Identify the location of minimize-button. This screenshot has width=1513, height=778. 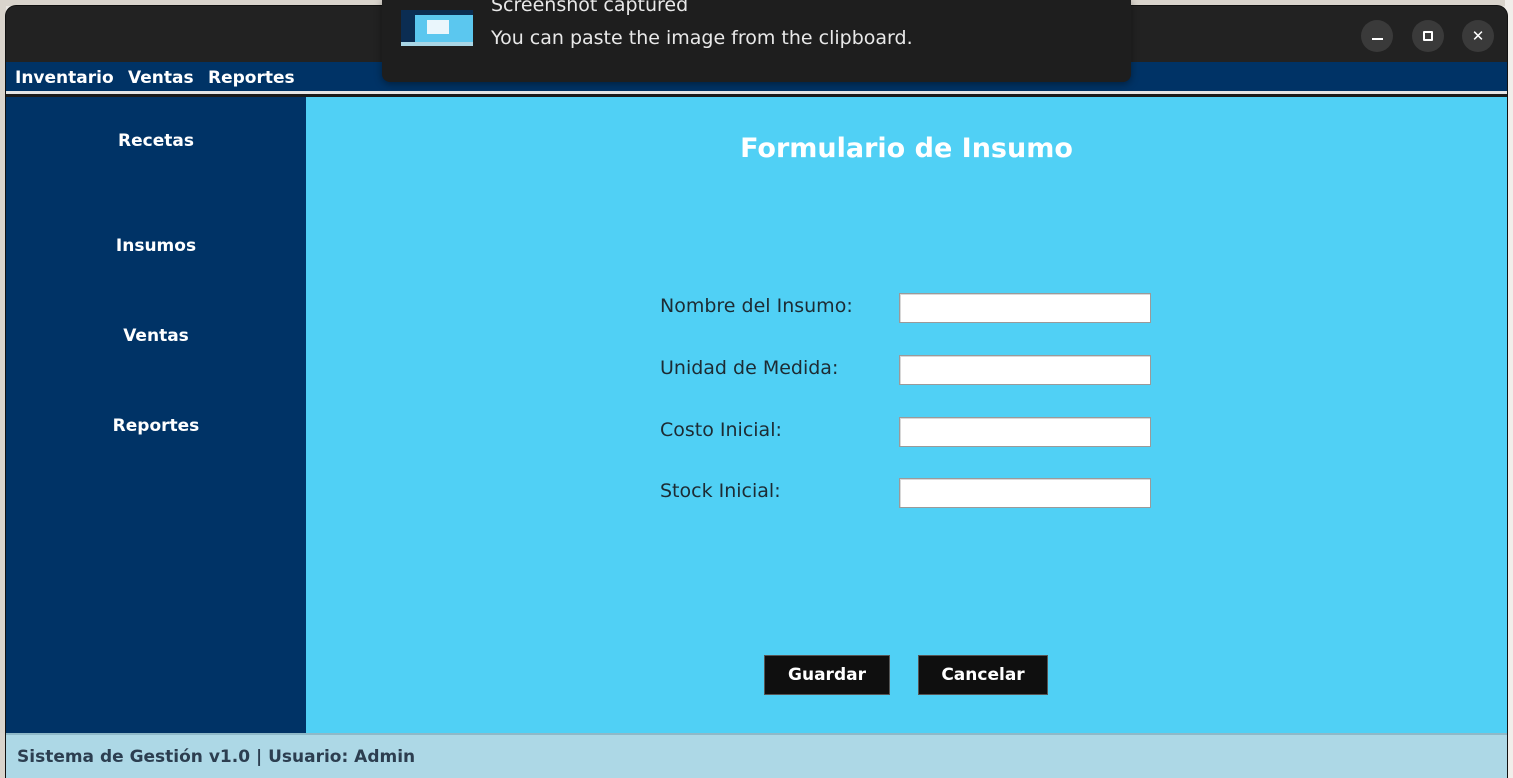
(1377, 36).